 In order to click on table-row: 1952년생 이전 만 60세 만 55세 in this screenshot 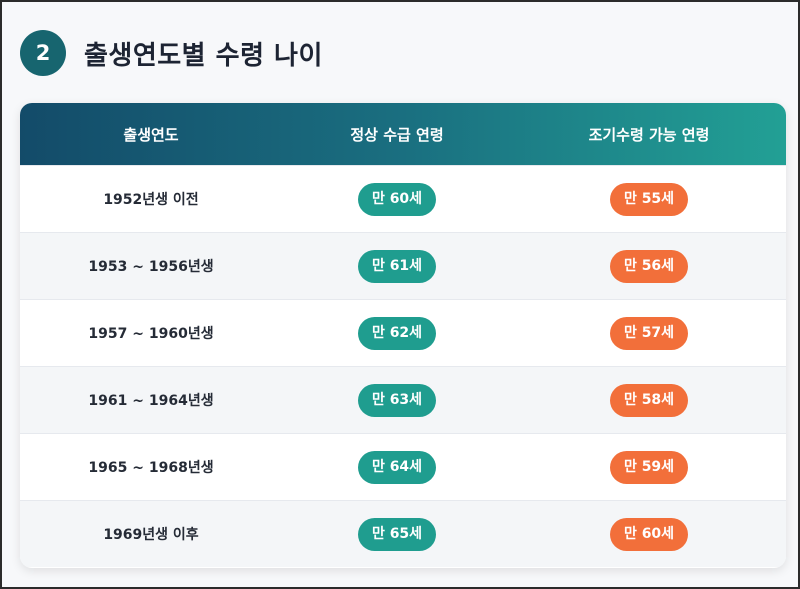, I will do `click(403, 198)`.